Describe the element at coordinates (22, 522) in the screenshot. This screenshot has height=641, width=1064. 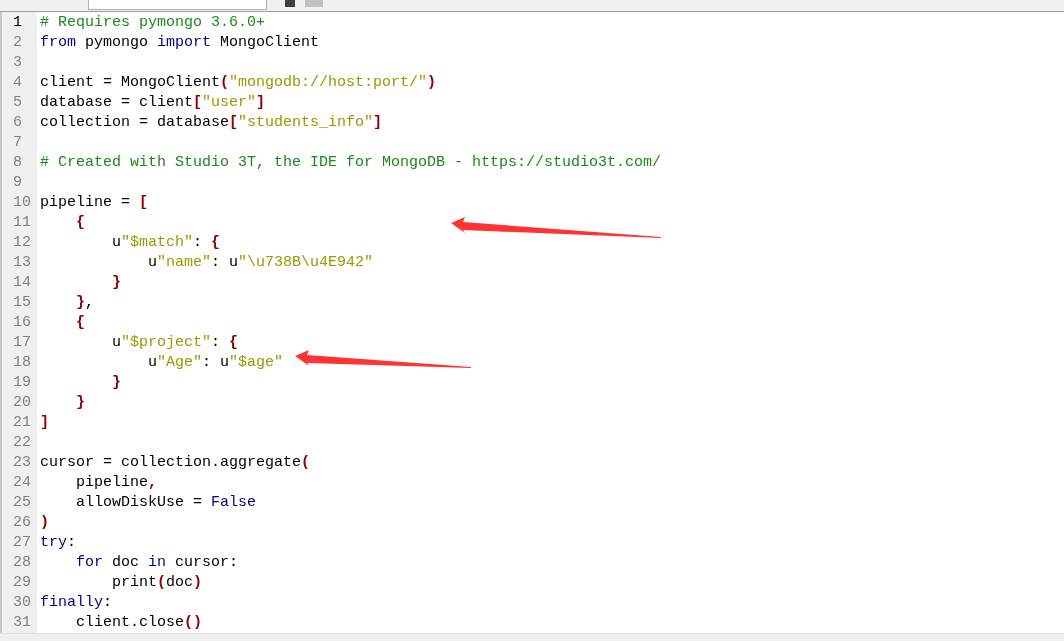
I see `line-number: 26` at that location.